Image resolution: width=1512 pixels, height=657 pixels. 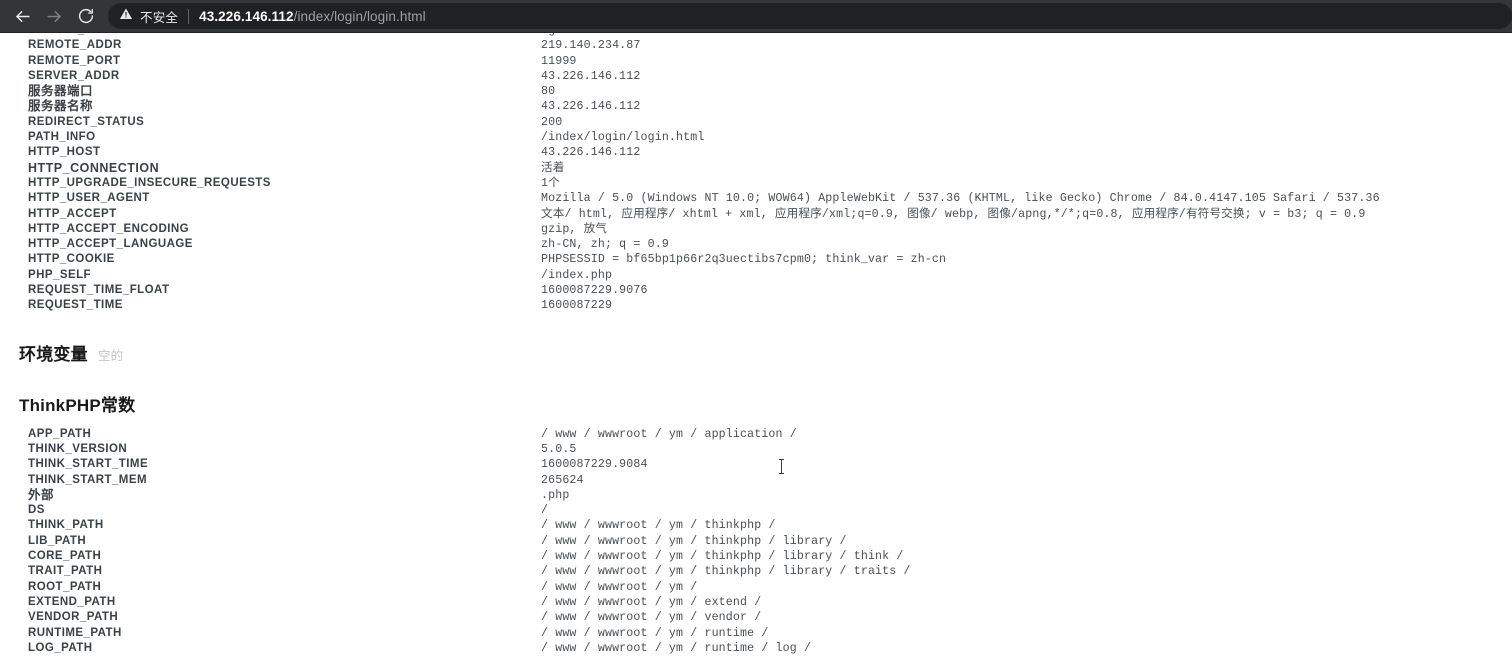 I want to click on kv-key: PHP_SELF, so click(x=60, y=274).